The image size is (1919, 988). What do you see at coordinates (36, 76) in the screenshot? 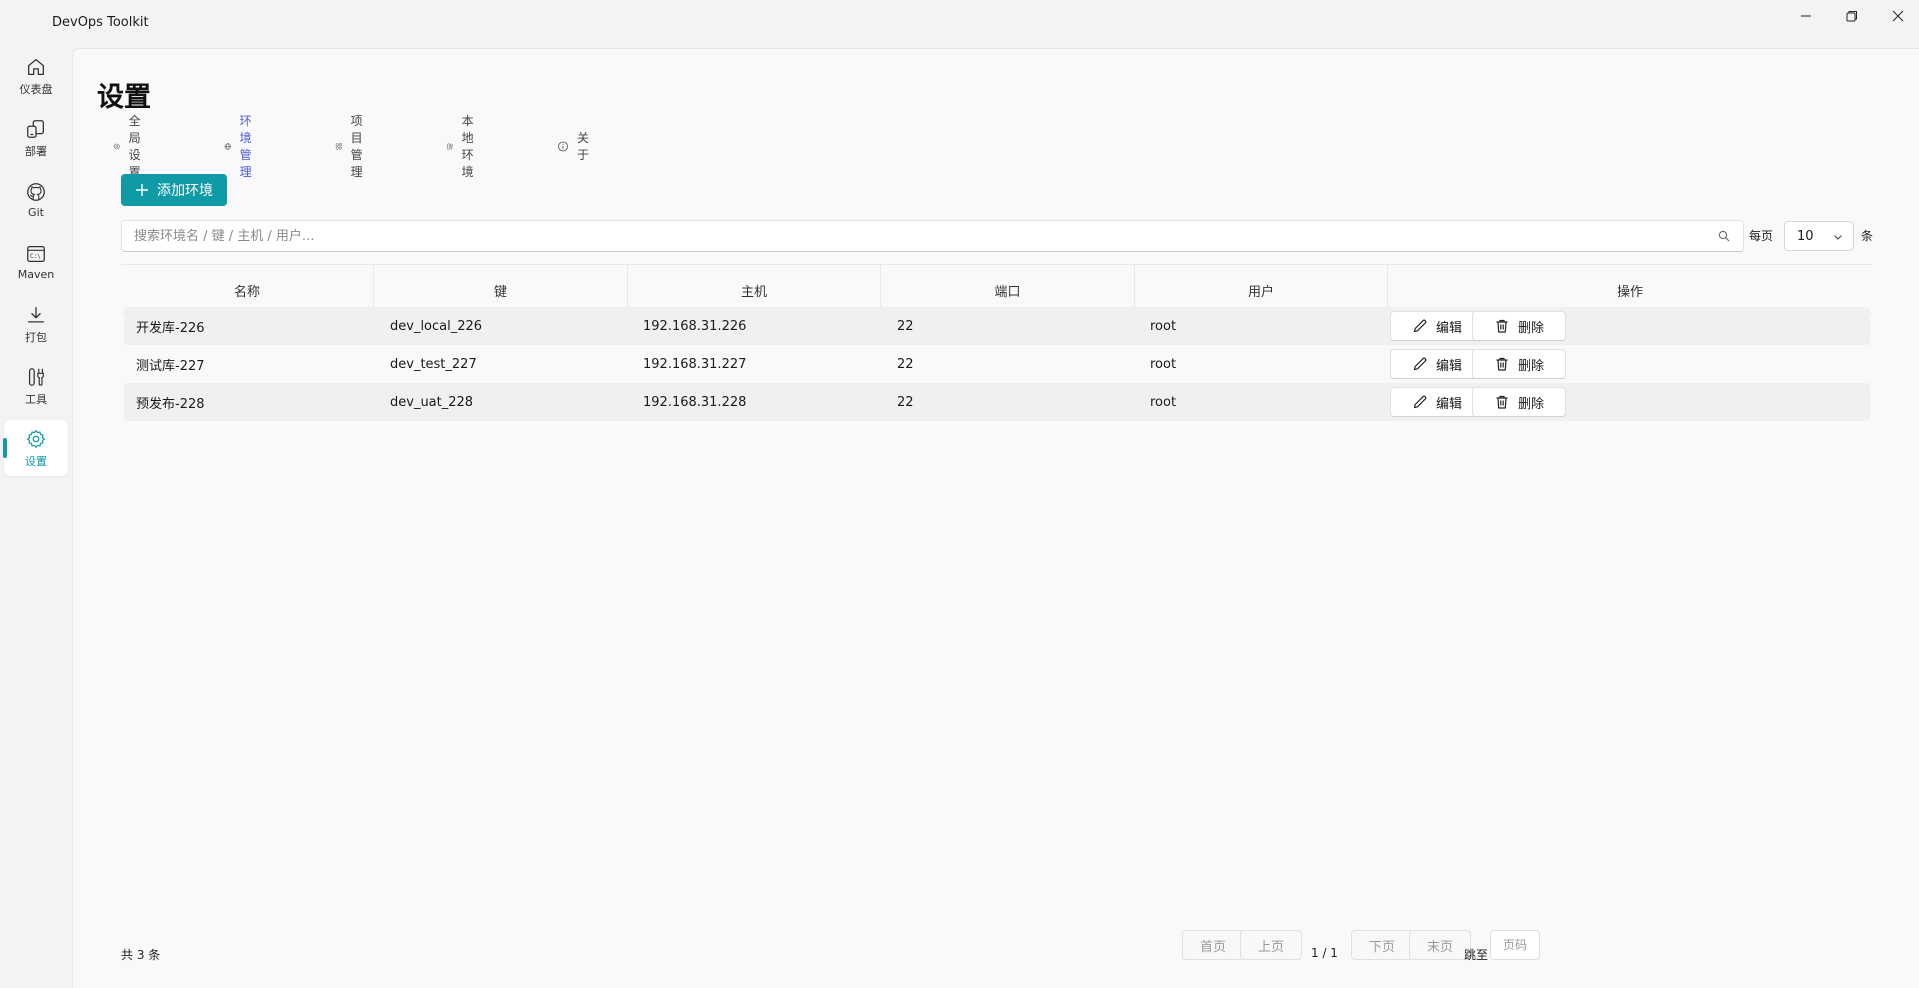
I see `nav-item-dashboard: 仪表盘` at bounding box center [36, 76].